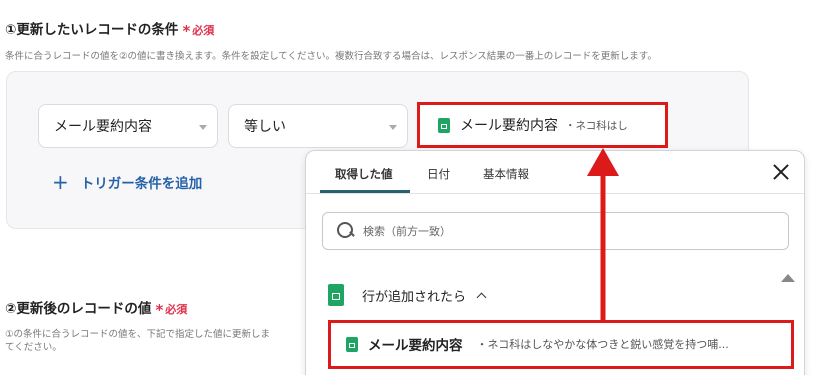 The width and height of the screenshot is (838, 375). I want to click on trigger-group-header: 行が追加されたら, so click(407, 295).